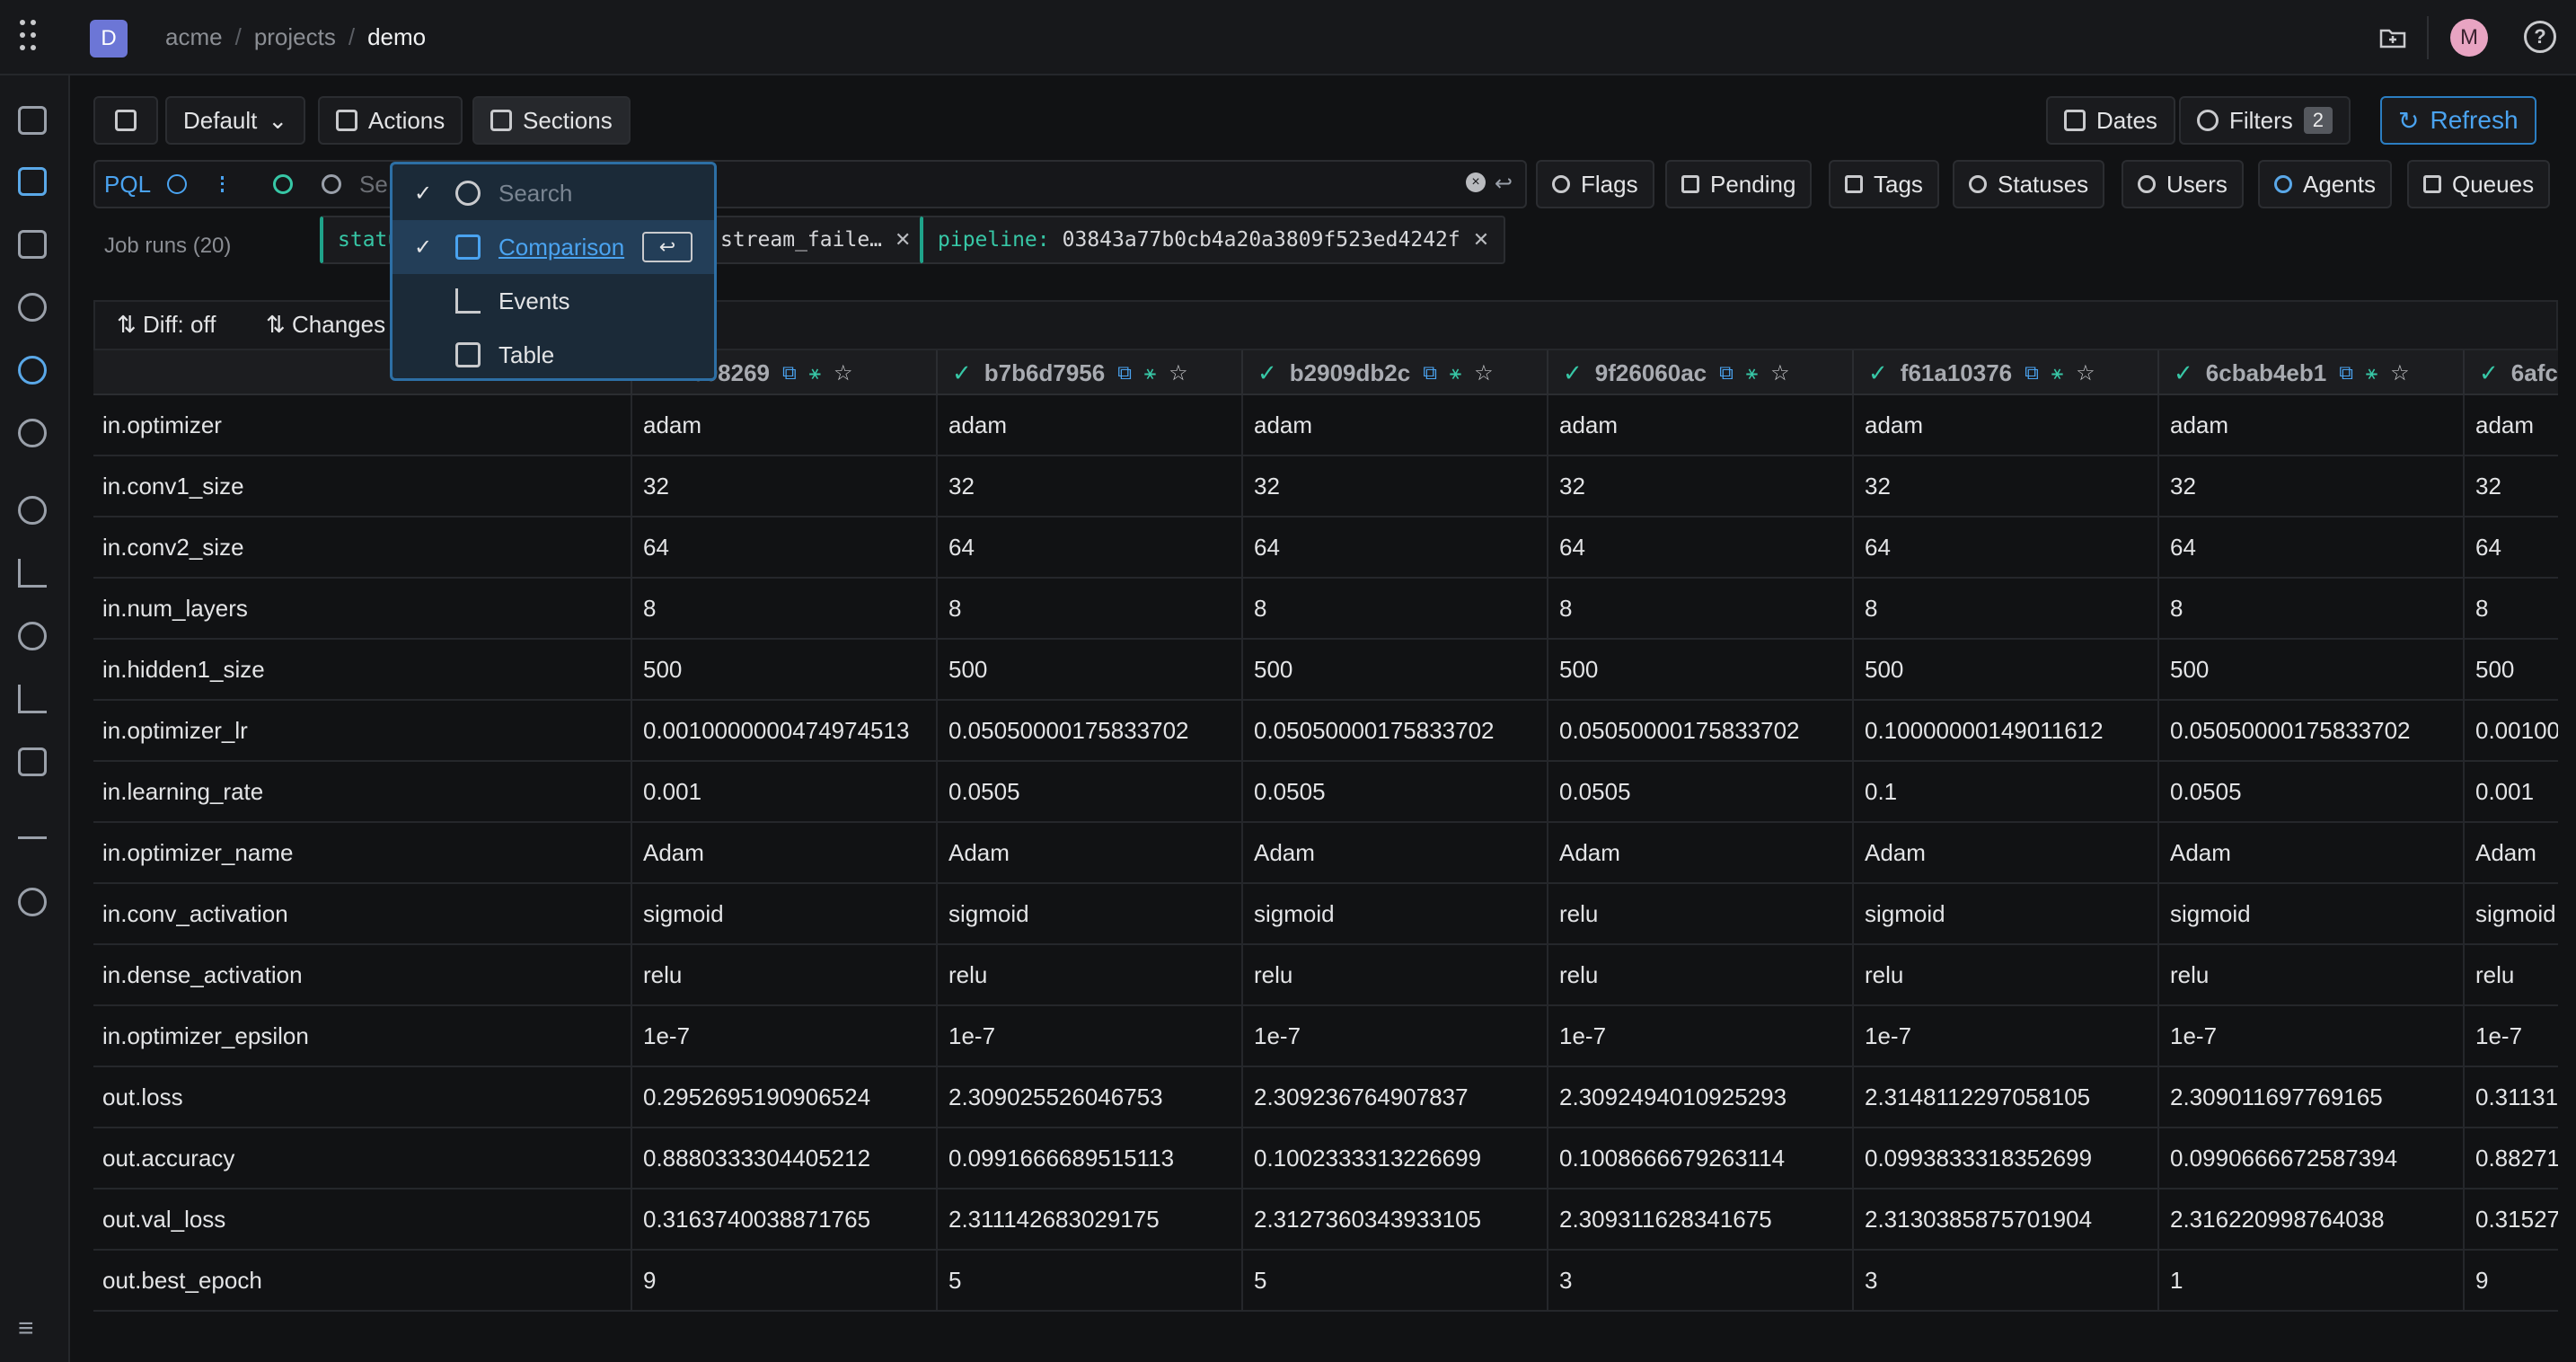  What do you see at coordinates (1878, 372) in the screenshot?
I see `success-check-icon: ✓` at bounding box center [1878, 372].